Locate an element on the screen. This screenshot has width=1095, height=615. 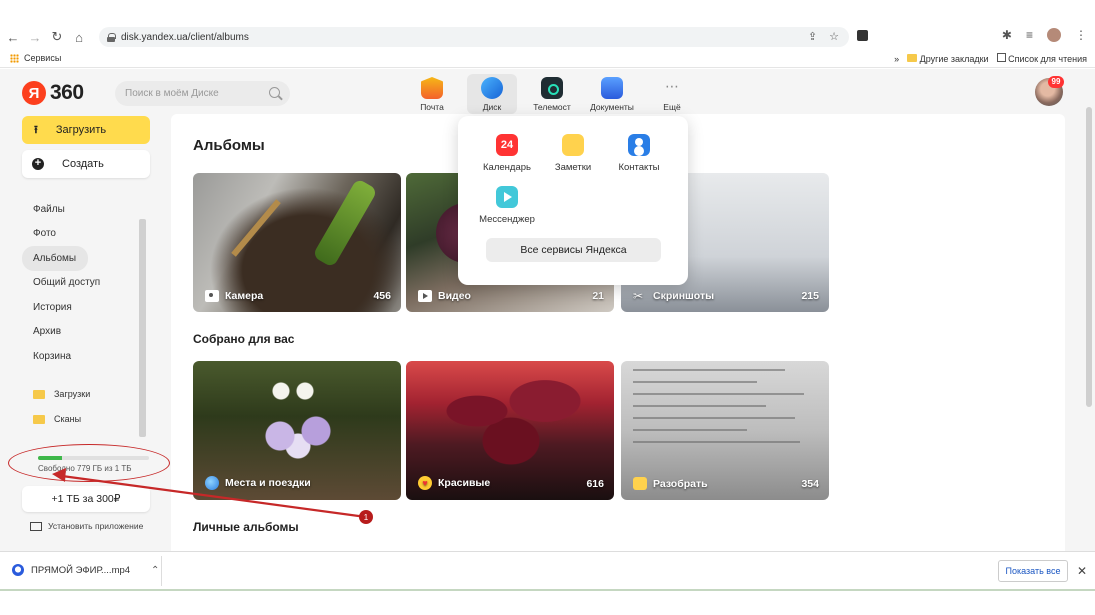
album-name: Камера is located at coordinates (244, 296).